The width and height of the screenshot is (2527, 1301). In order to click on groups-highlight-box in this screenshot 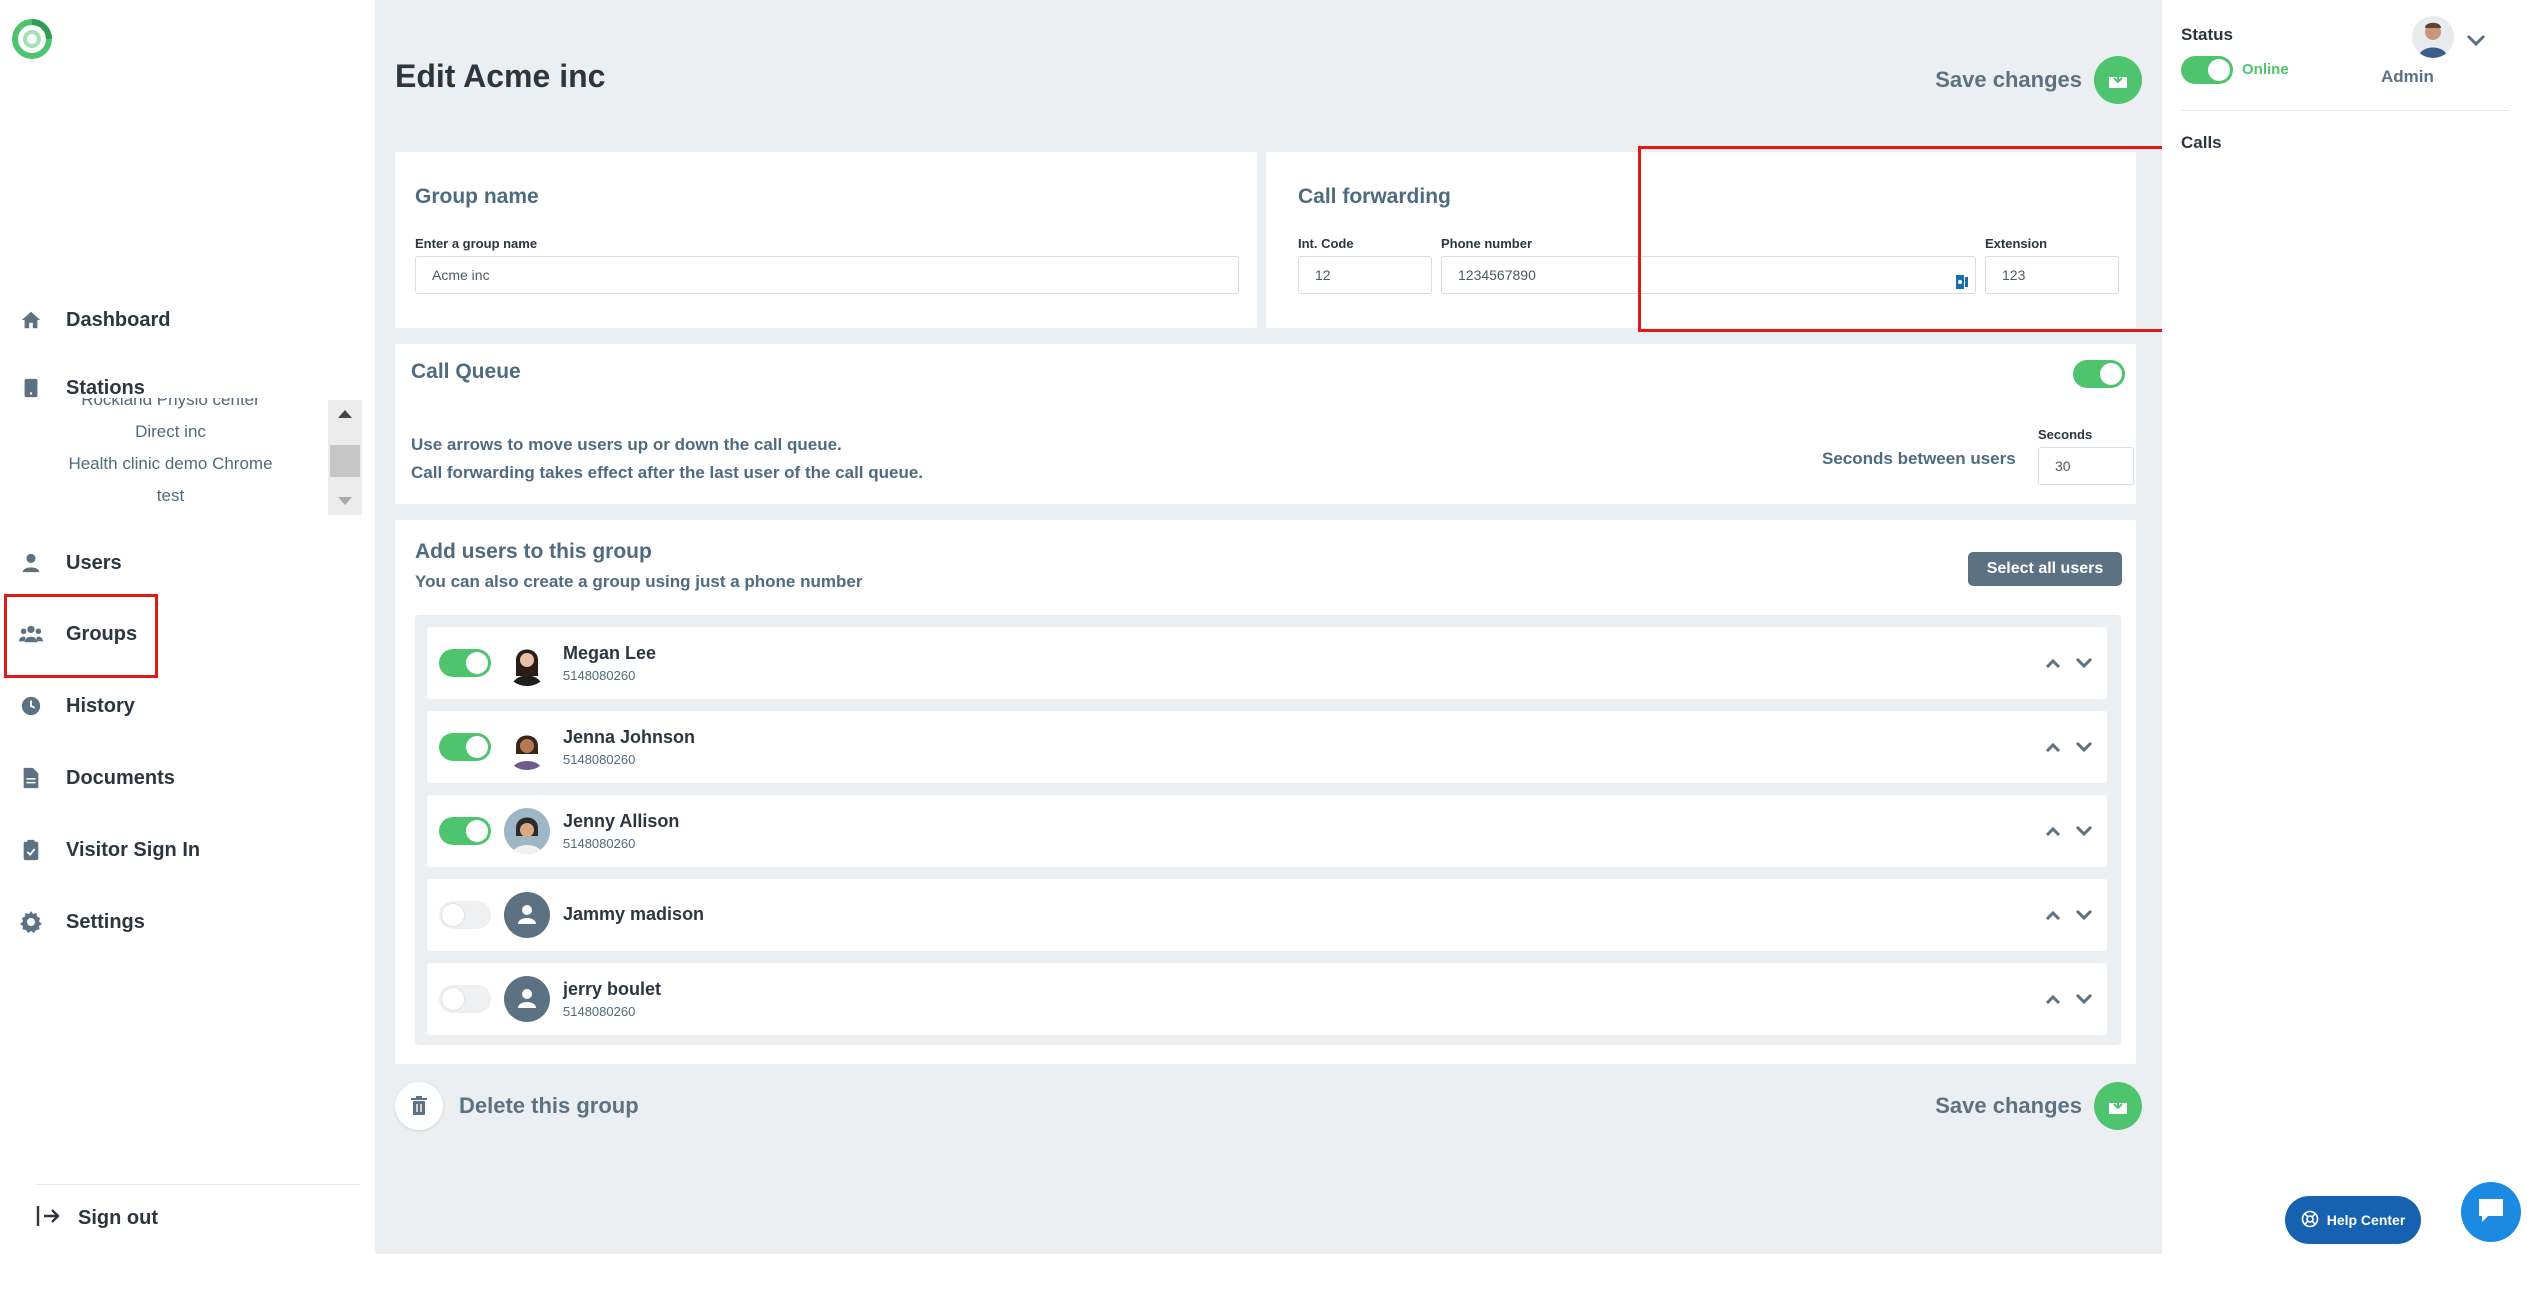, I will do `click(81, 636)`.